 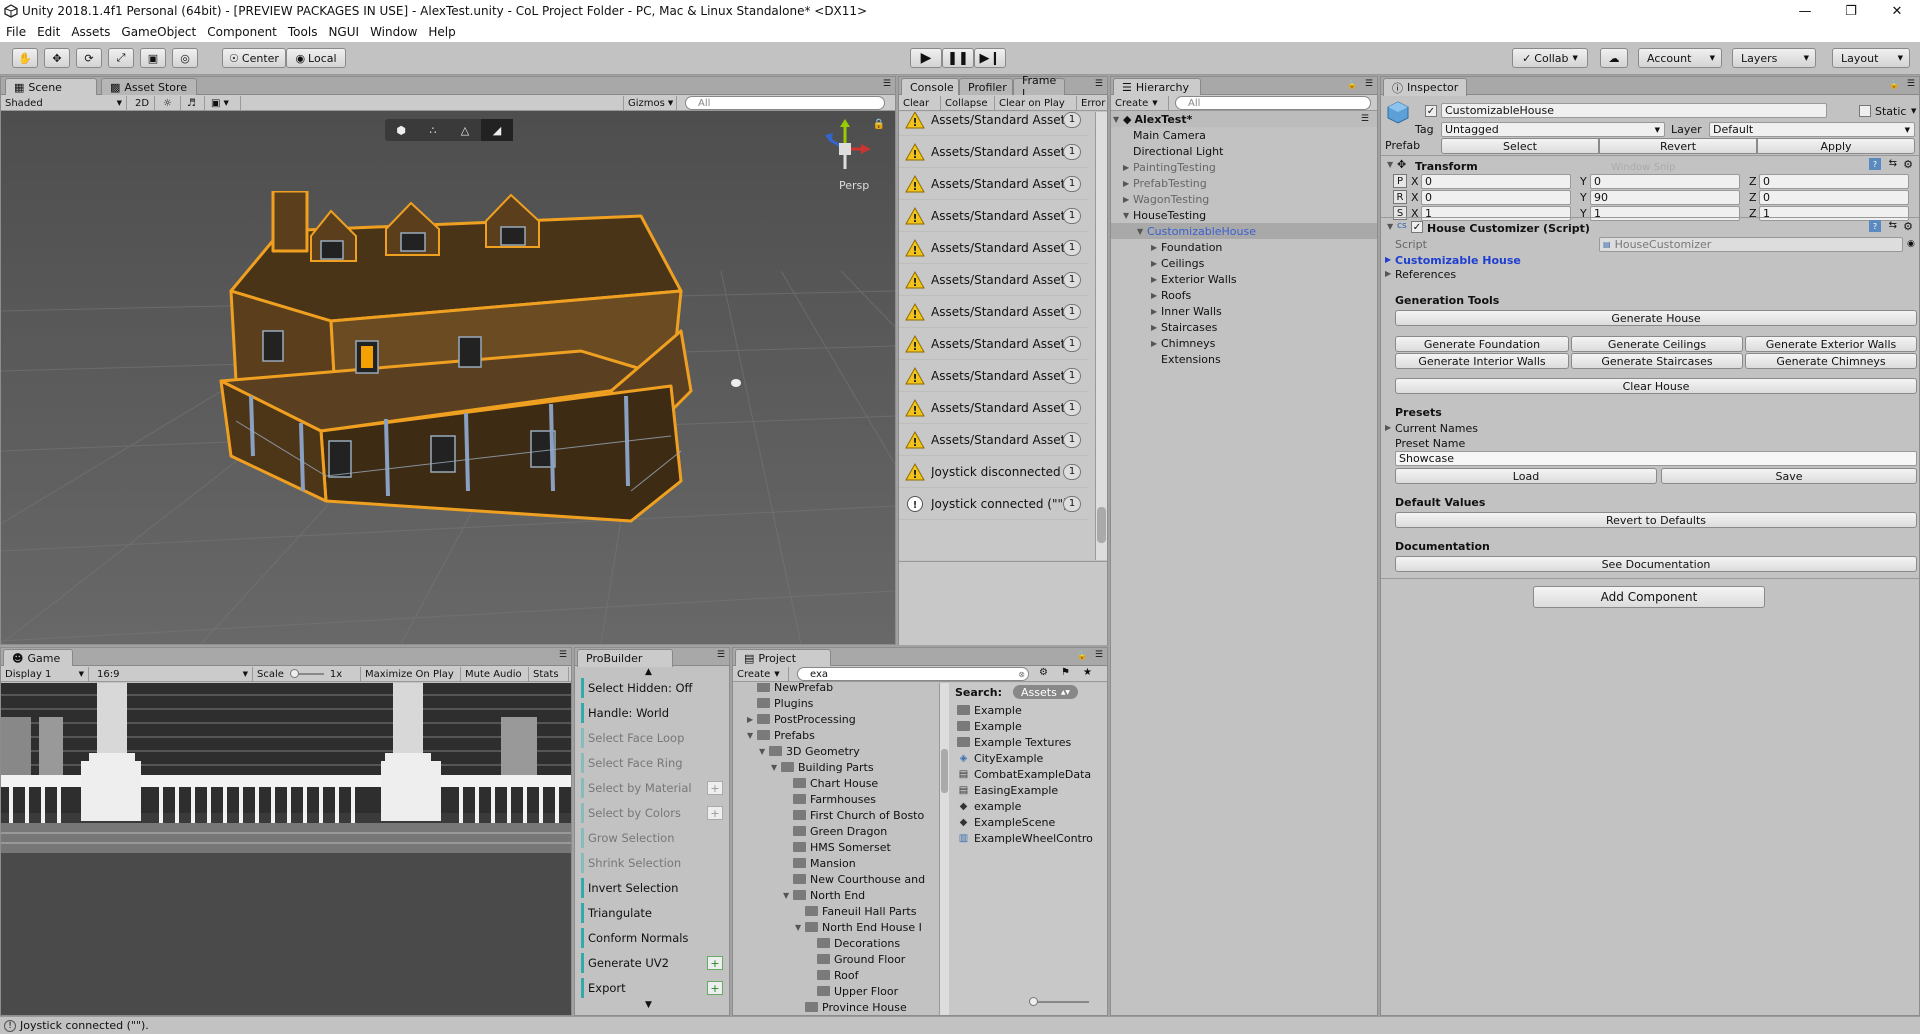 What do you see at coordinates (1911, 244) in the screenshot?
I see `object-picker-icon: ◉` at bounding box center [1911, 244].